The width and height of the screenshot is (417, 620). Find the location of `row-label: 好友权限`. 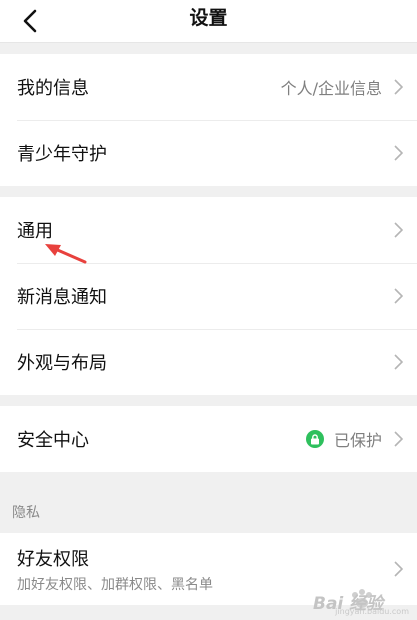

row-label: 好友权限 is located at coordinates (53, 559).